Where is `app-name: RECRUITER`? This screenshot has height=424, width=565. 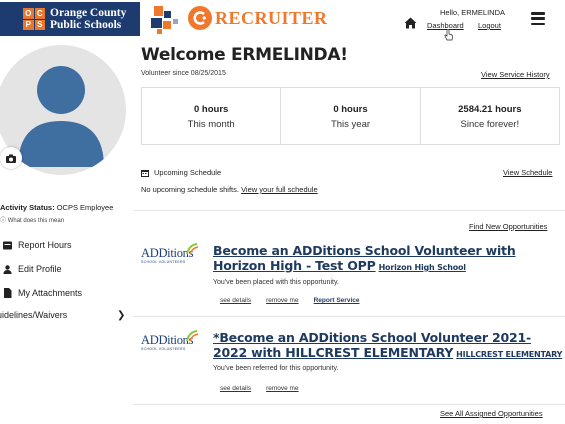 app-name: RECRUITER is located at coordinates (271, 17).